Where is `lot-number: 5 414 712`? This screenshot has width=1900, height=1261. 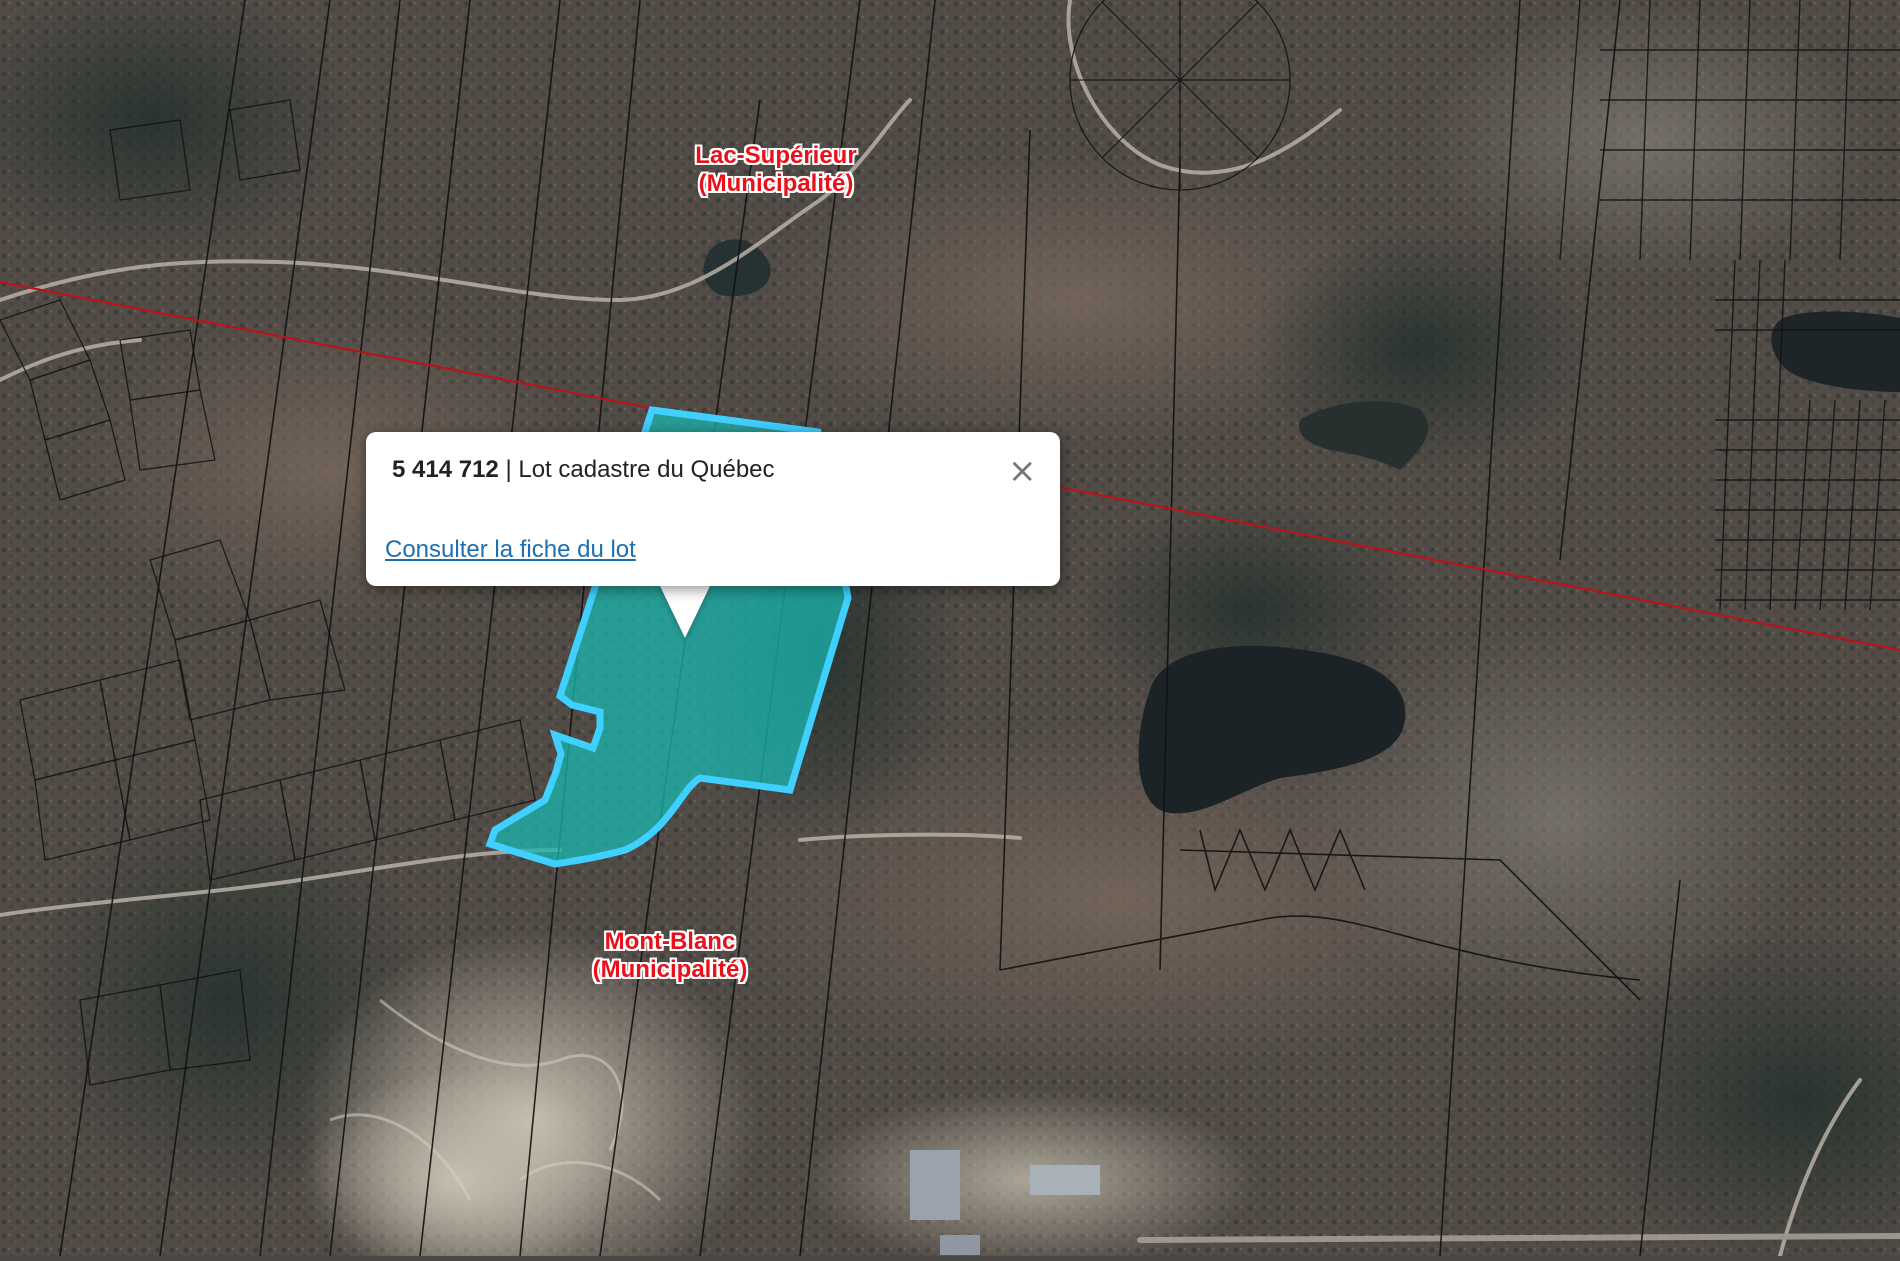 lot-number: 5 414 712 is located at coordinates (445, 469).